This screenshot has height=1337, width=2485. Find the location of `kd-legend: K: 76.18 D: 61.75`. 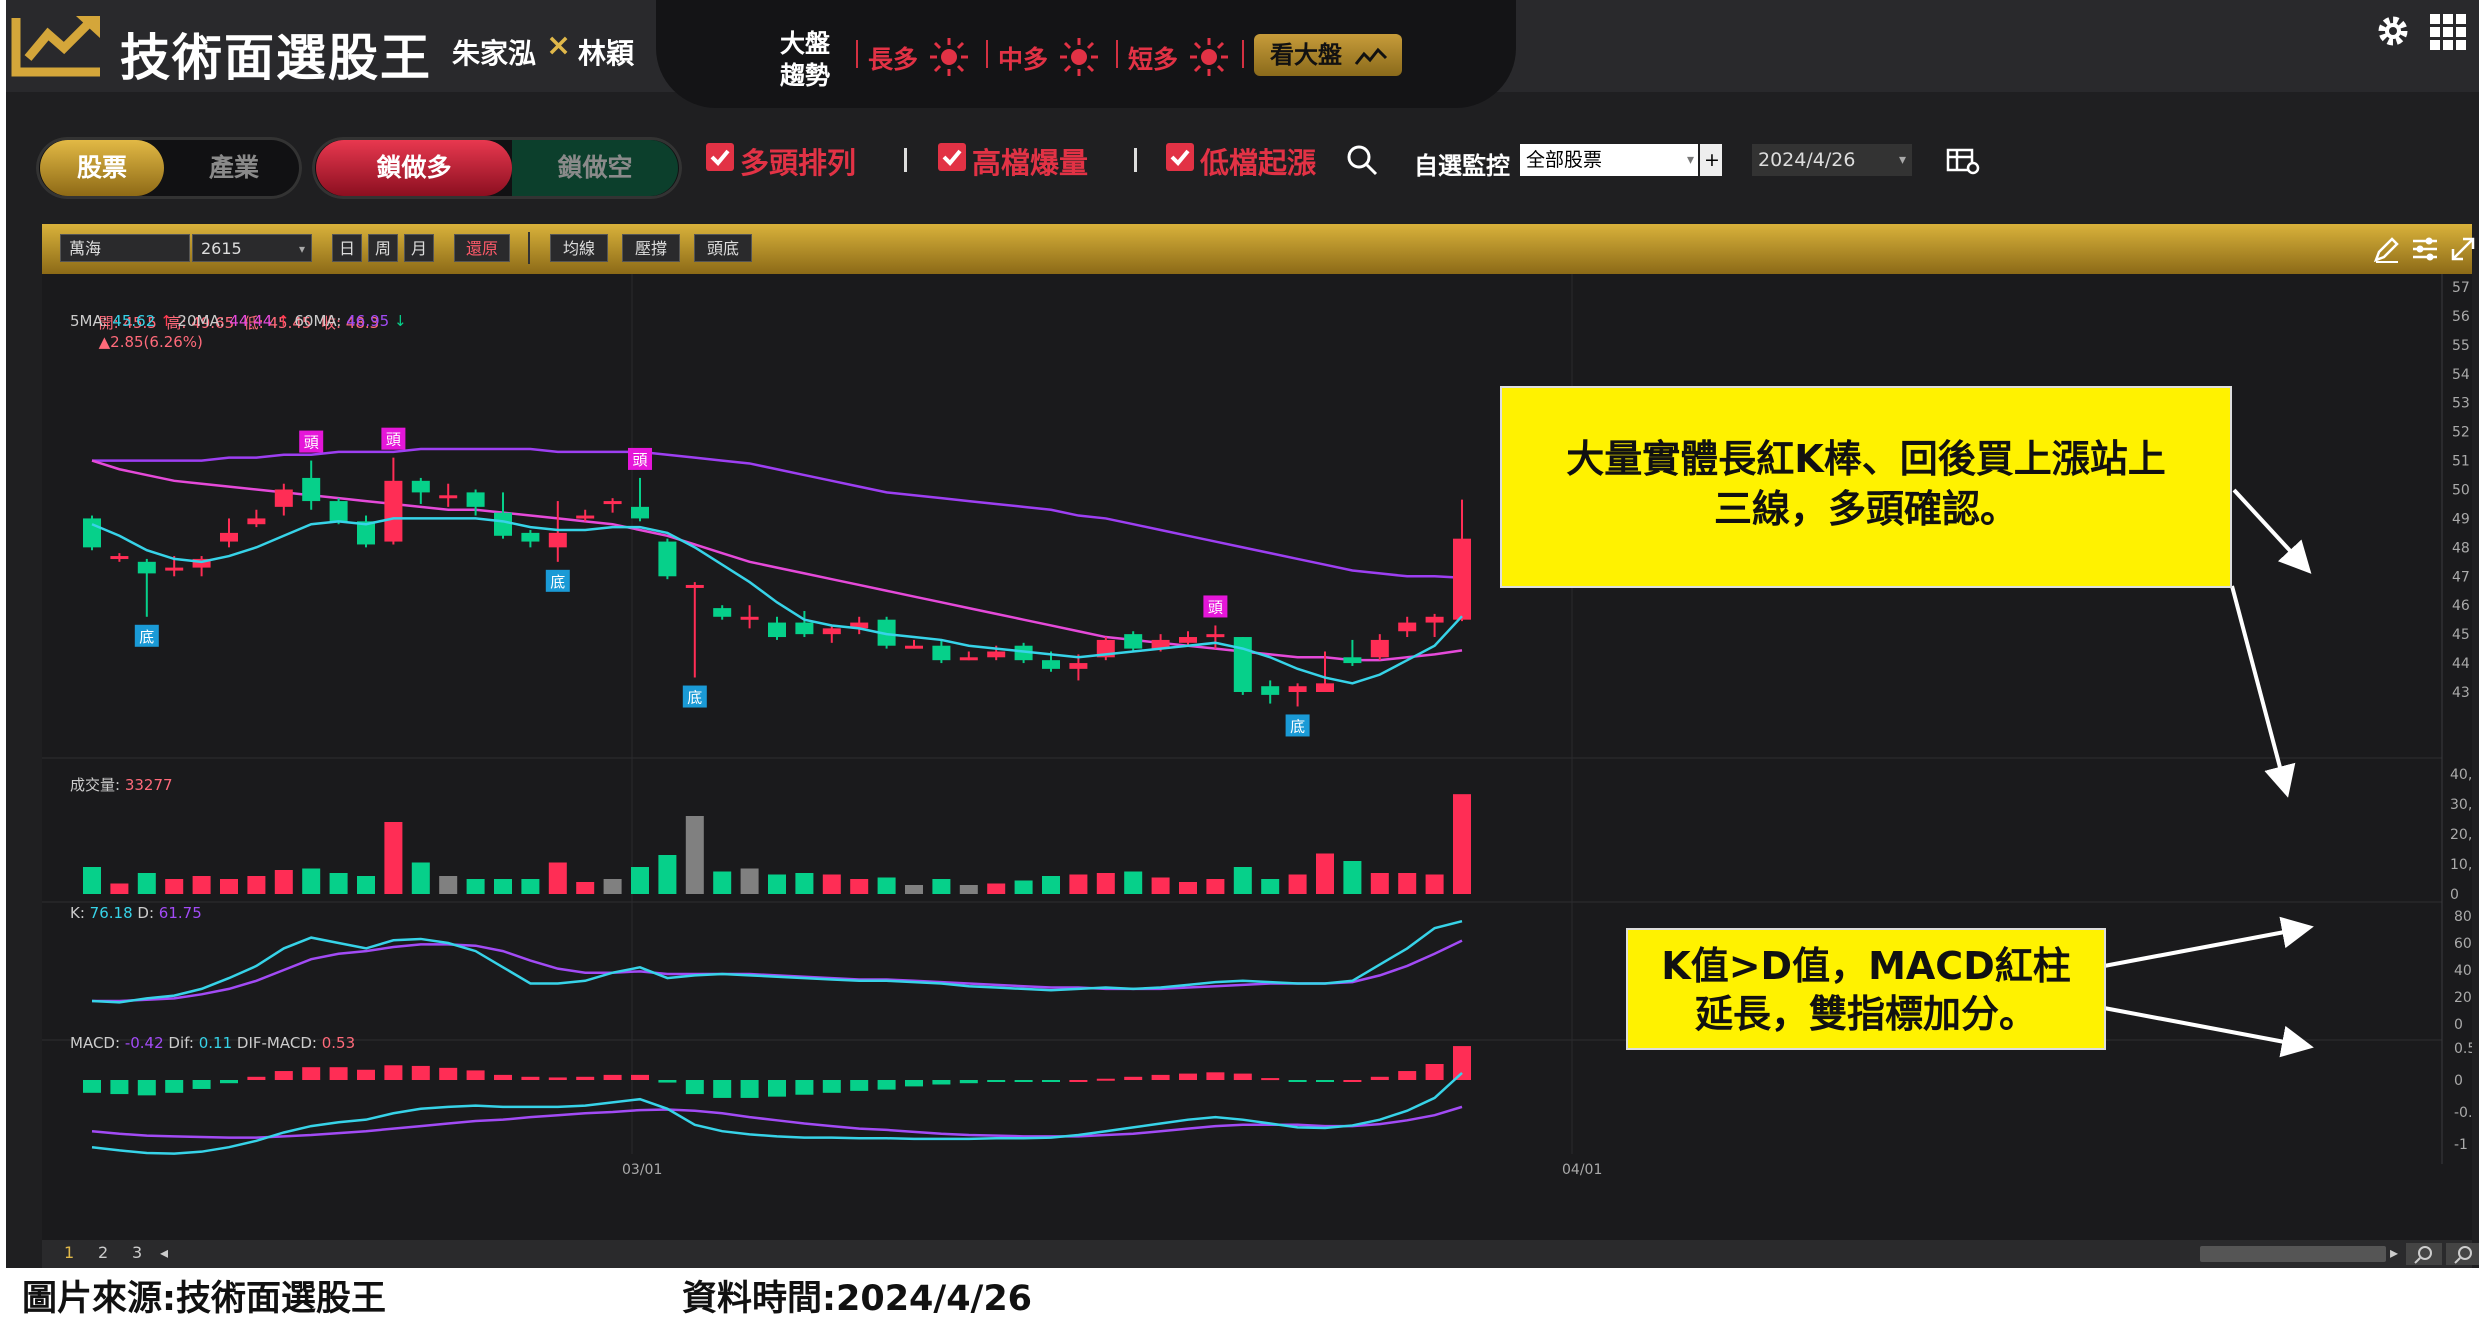

kd-legend: K: 76.18 D: 61.75 is located at coordinates (136, 913).